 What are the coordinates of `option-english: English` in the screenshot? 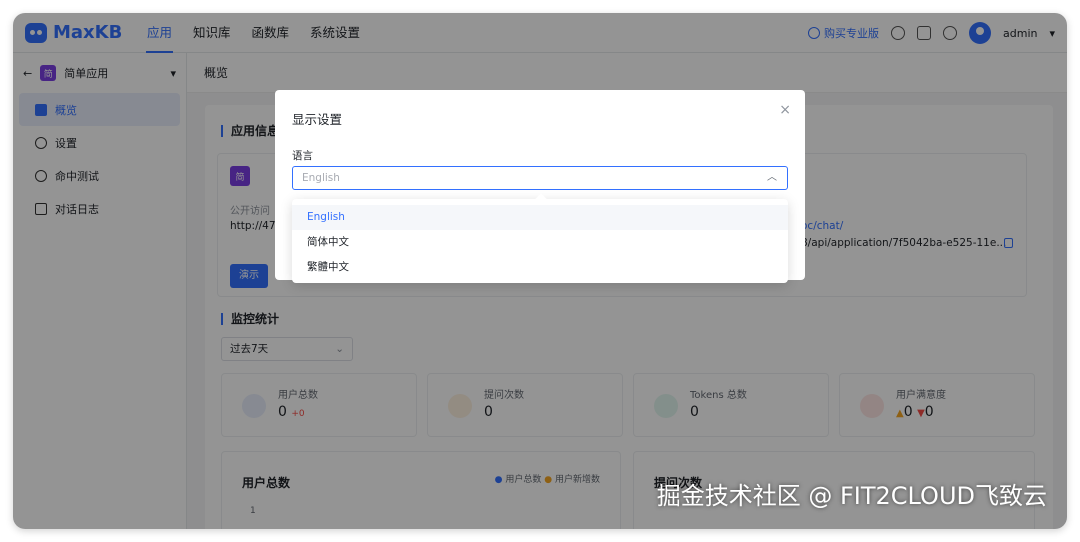 It's located at (540, 217).